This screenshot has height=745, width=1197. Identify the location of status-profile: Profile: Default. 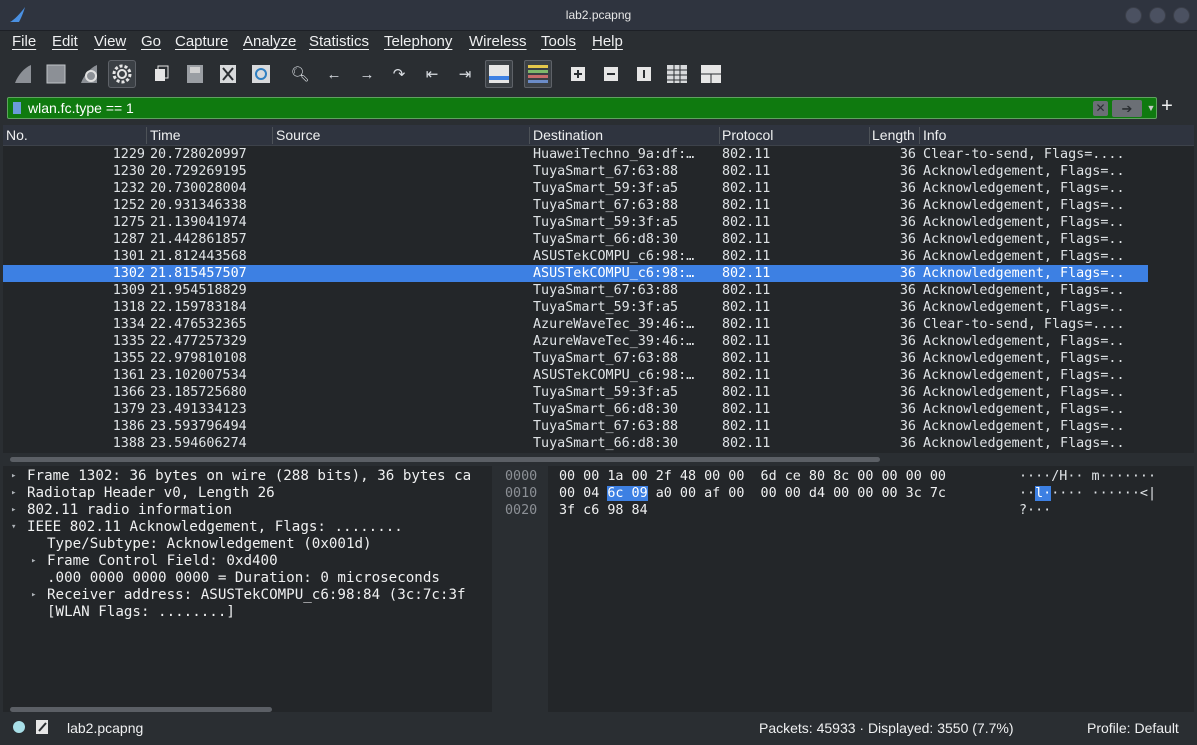
(1133, 728).